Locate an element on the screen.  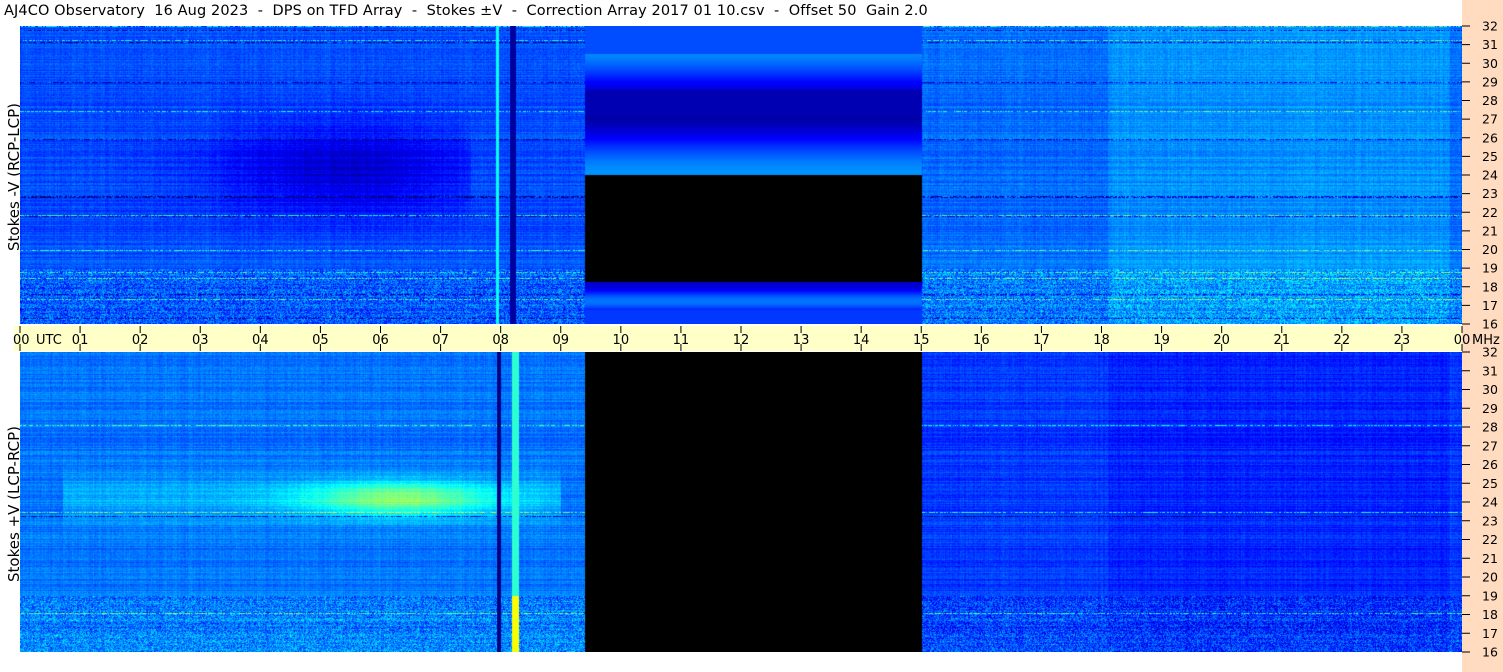
time-tick-label: 20 is located at coordinates (1221, 340).